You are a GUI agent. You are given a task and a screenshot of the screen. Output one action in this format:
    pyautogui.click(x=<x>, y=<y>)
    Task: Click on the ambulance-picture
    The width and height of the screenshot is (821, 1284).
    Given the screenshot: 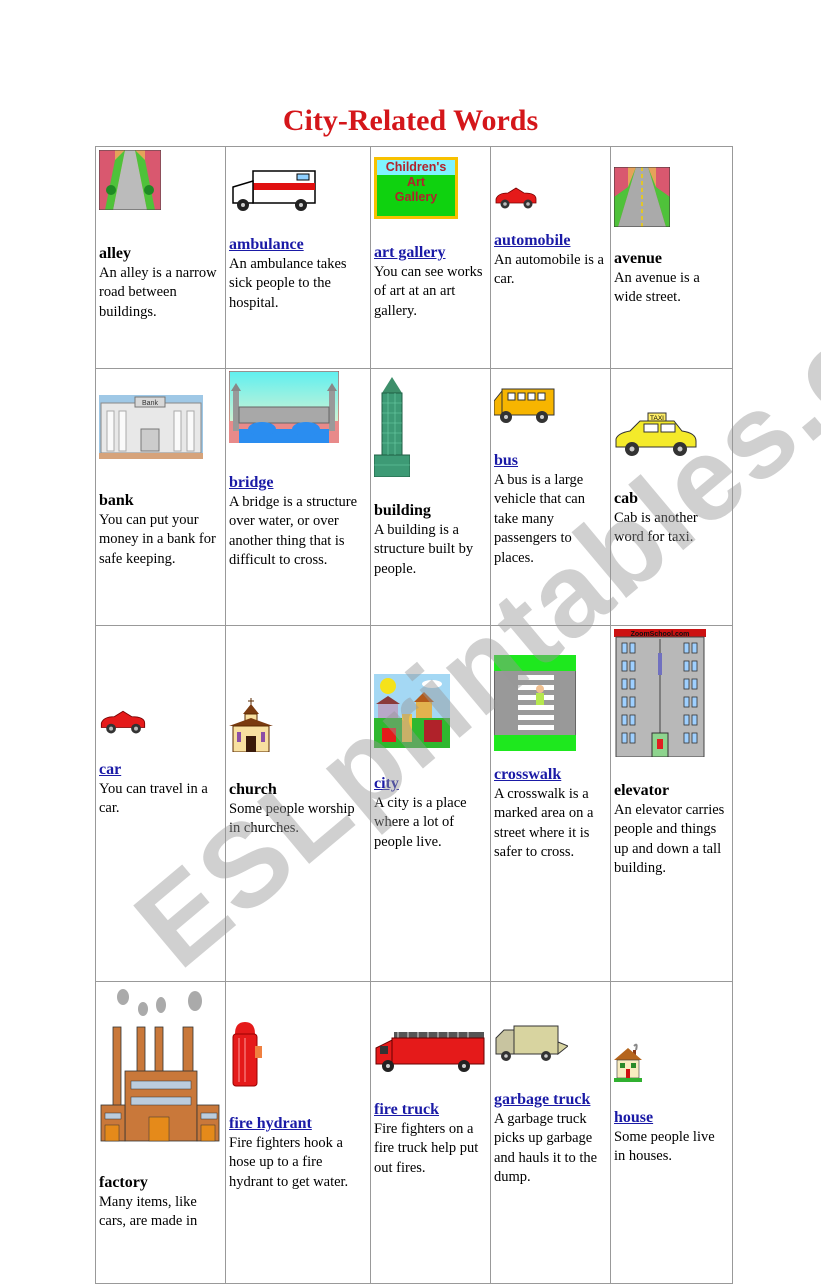 What is the action you would take?
    pyautogui.click(x=274, y=190)
    